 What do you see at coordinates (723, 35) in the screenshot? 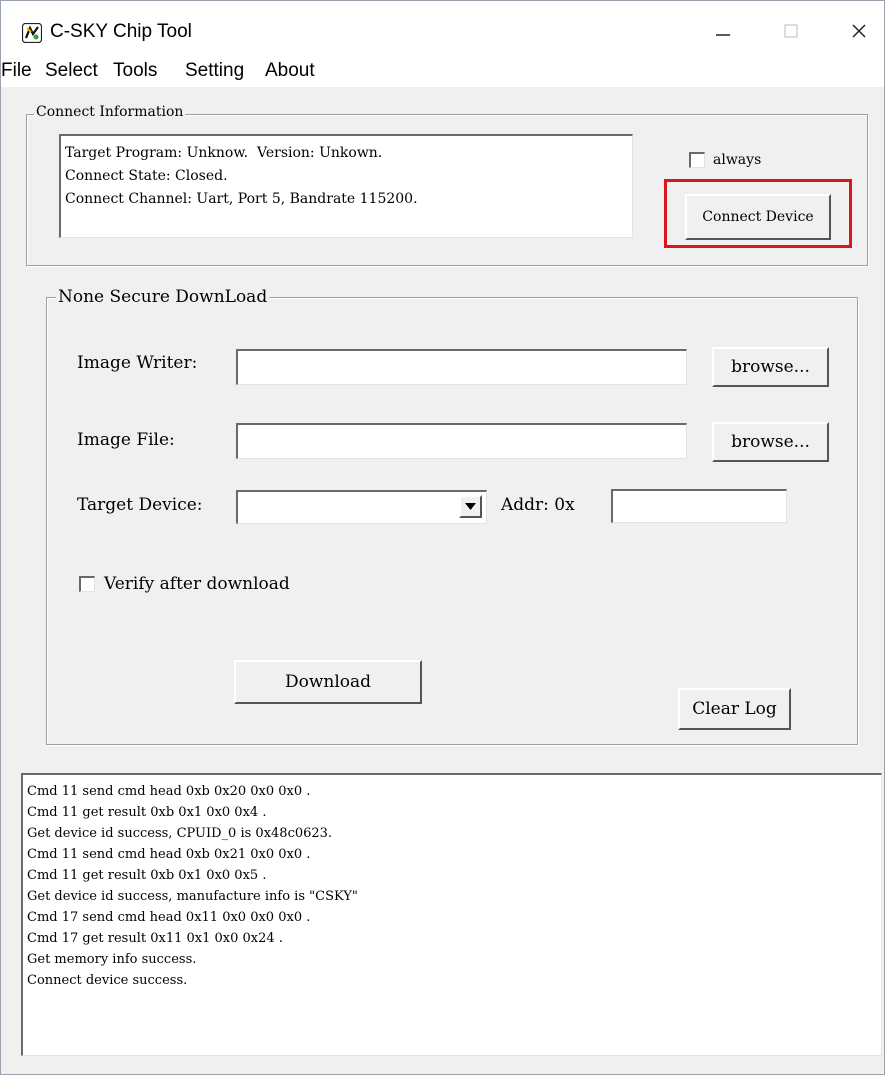
I see `minimize-icon` at bounding box center [723, 35].